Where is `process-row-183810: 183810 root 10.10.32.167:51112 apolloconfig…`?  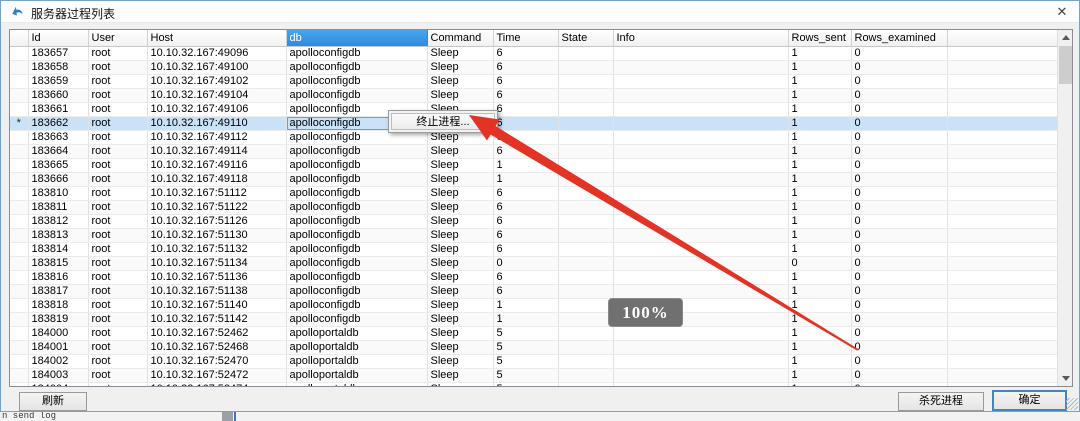 process-row-183810: 183810 root 10.10.32.167:51112 apolloconfig… is located at coordinates (535, 193).